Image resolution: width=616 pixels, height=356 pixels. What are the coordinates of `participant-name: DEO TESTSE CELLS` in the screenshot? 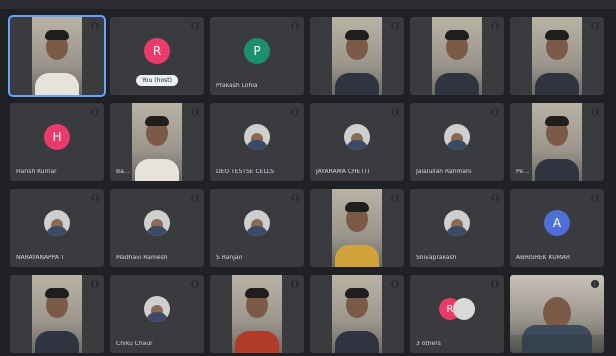 It's located at (245, 172).